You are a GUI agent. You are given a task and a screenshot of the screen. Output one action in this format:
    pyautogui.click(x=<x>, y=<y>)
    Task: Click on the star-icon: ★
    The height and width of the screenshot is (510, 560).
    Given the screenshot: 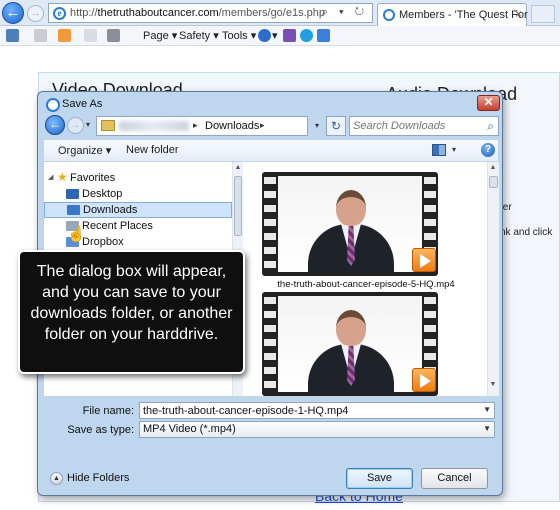 What is the action you would take?
    pyautogui.click(x=62, y=177)
    